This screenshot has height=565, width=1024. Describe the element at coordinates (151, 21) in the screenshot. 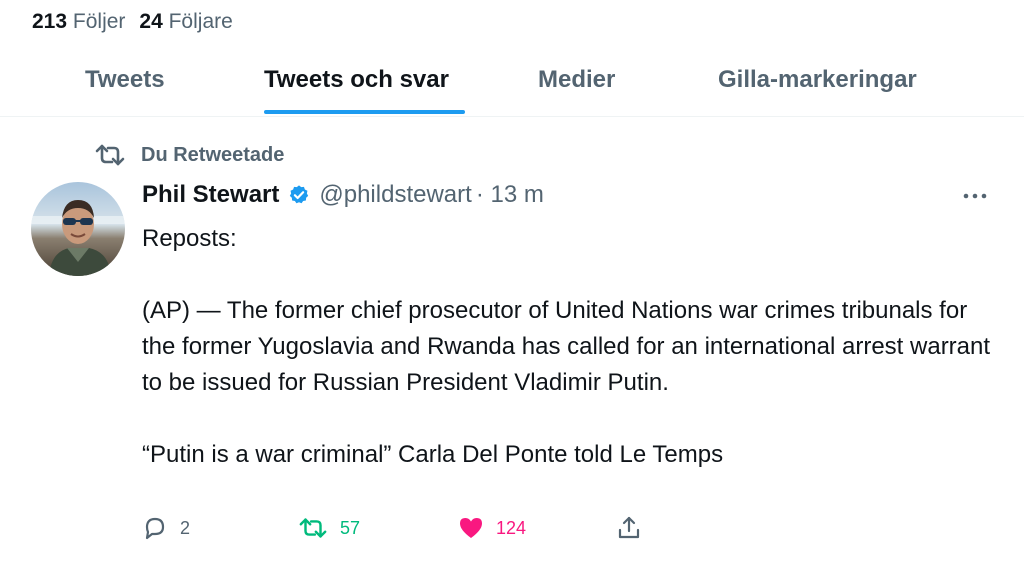

I see `followers-count: 24` at that location.